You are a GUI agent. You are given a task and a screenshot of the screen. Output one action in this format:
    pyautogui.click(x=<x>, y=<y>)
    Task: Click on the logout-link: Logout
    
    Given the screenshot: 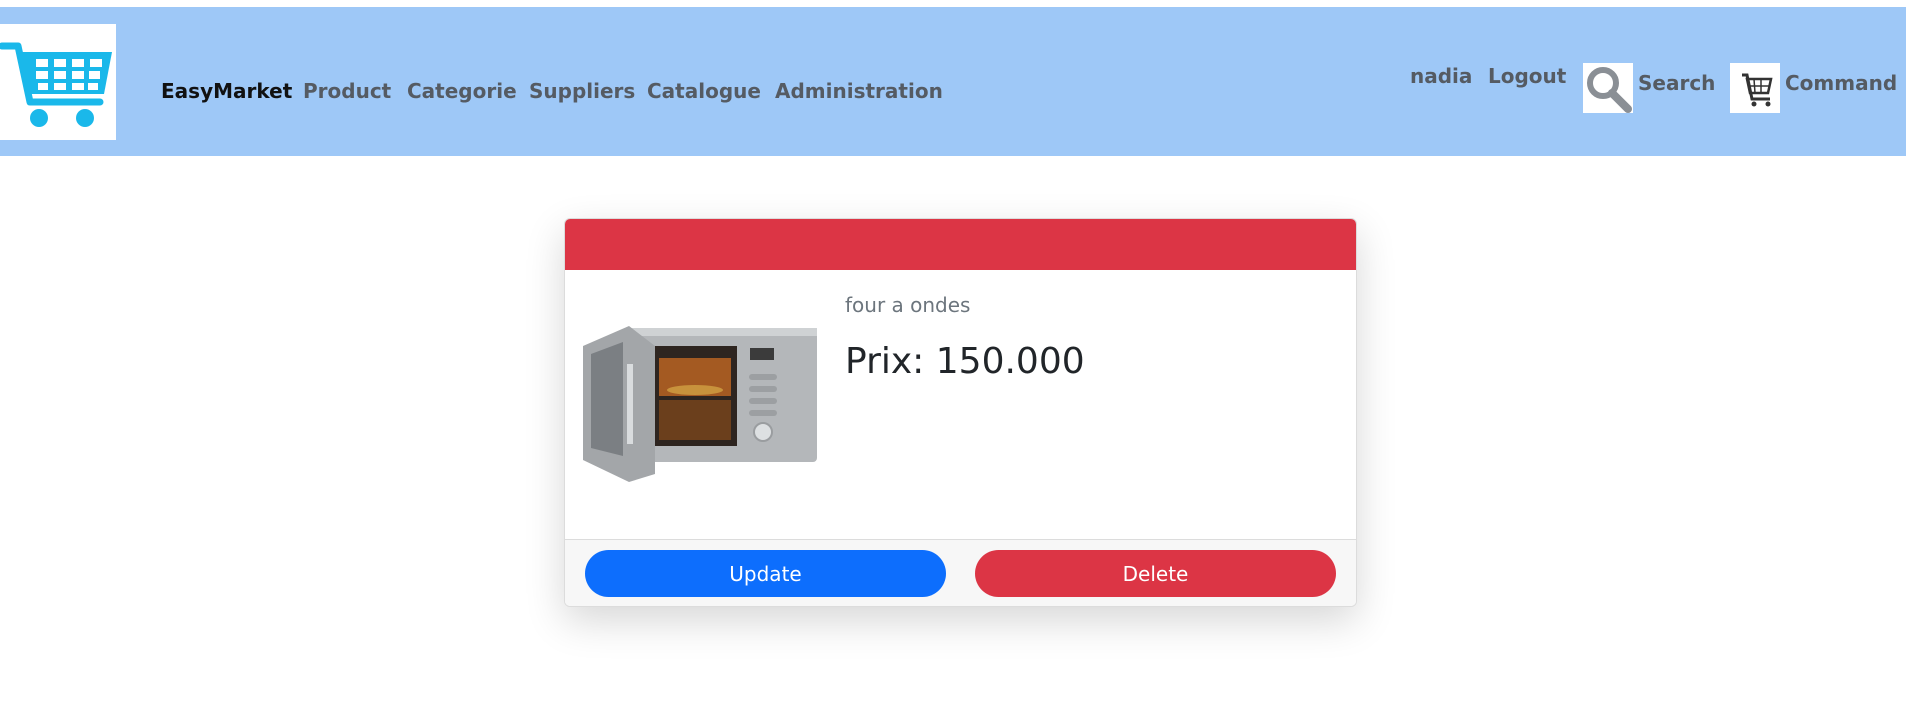 What is the action you would take?
    pyautogui.click(x=1527, y=76)
    